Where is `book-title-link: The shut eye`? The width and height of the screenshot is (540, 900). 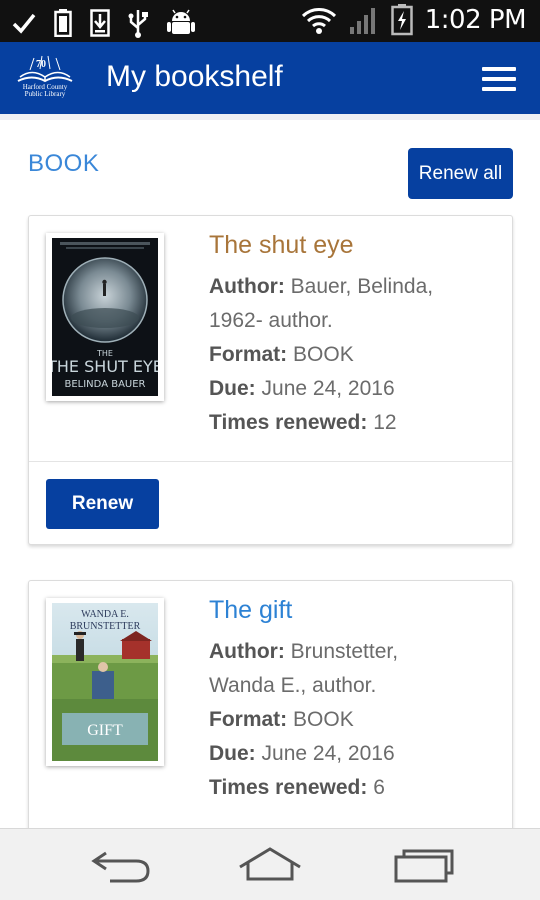
book-title-link: The shut eye is located at coordinates (354, 245).